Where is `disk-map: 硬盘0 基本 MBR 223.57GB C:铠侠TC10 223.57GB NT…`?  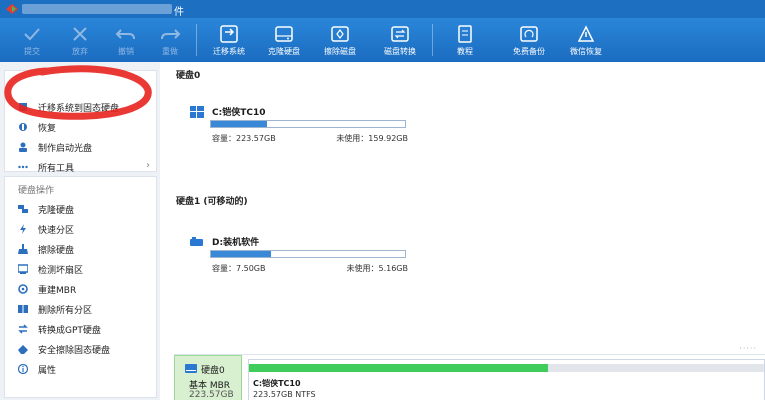 disk-map: 硬盘0 基本 MBR 223.57GB C:铠侠TC10 223.57GB NT… is located at coordinates (469, 377).